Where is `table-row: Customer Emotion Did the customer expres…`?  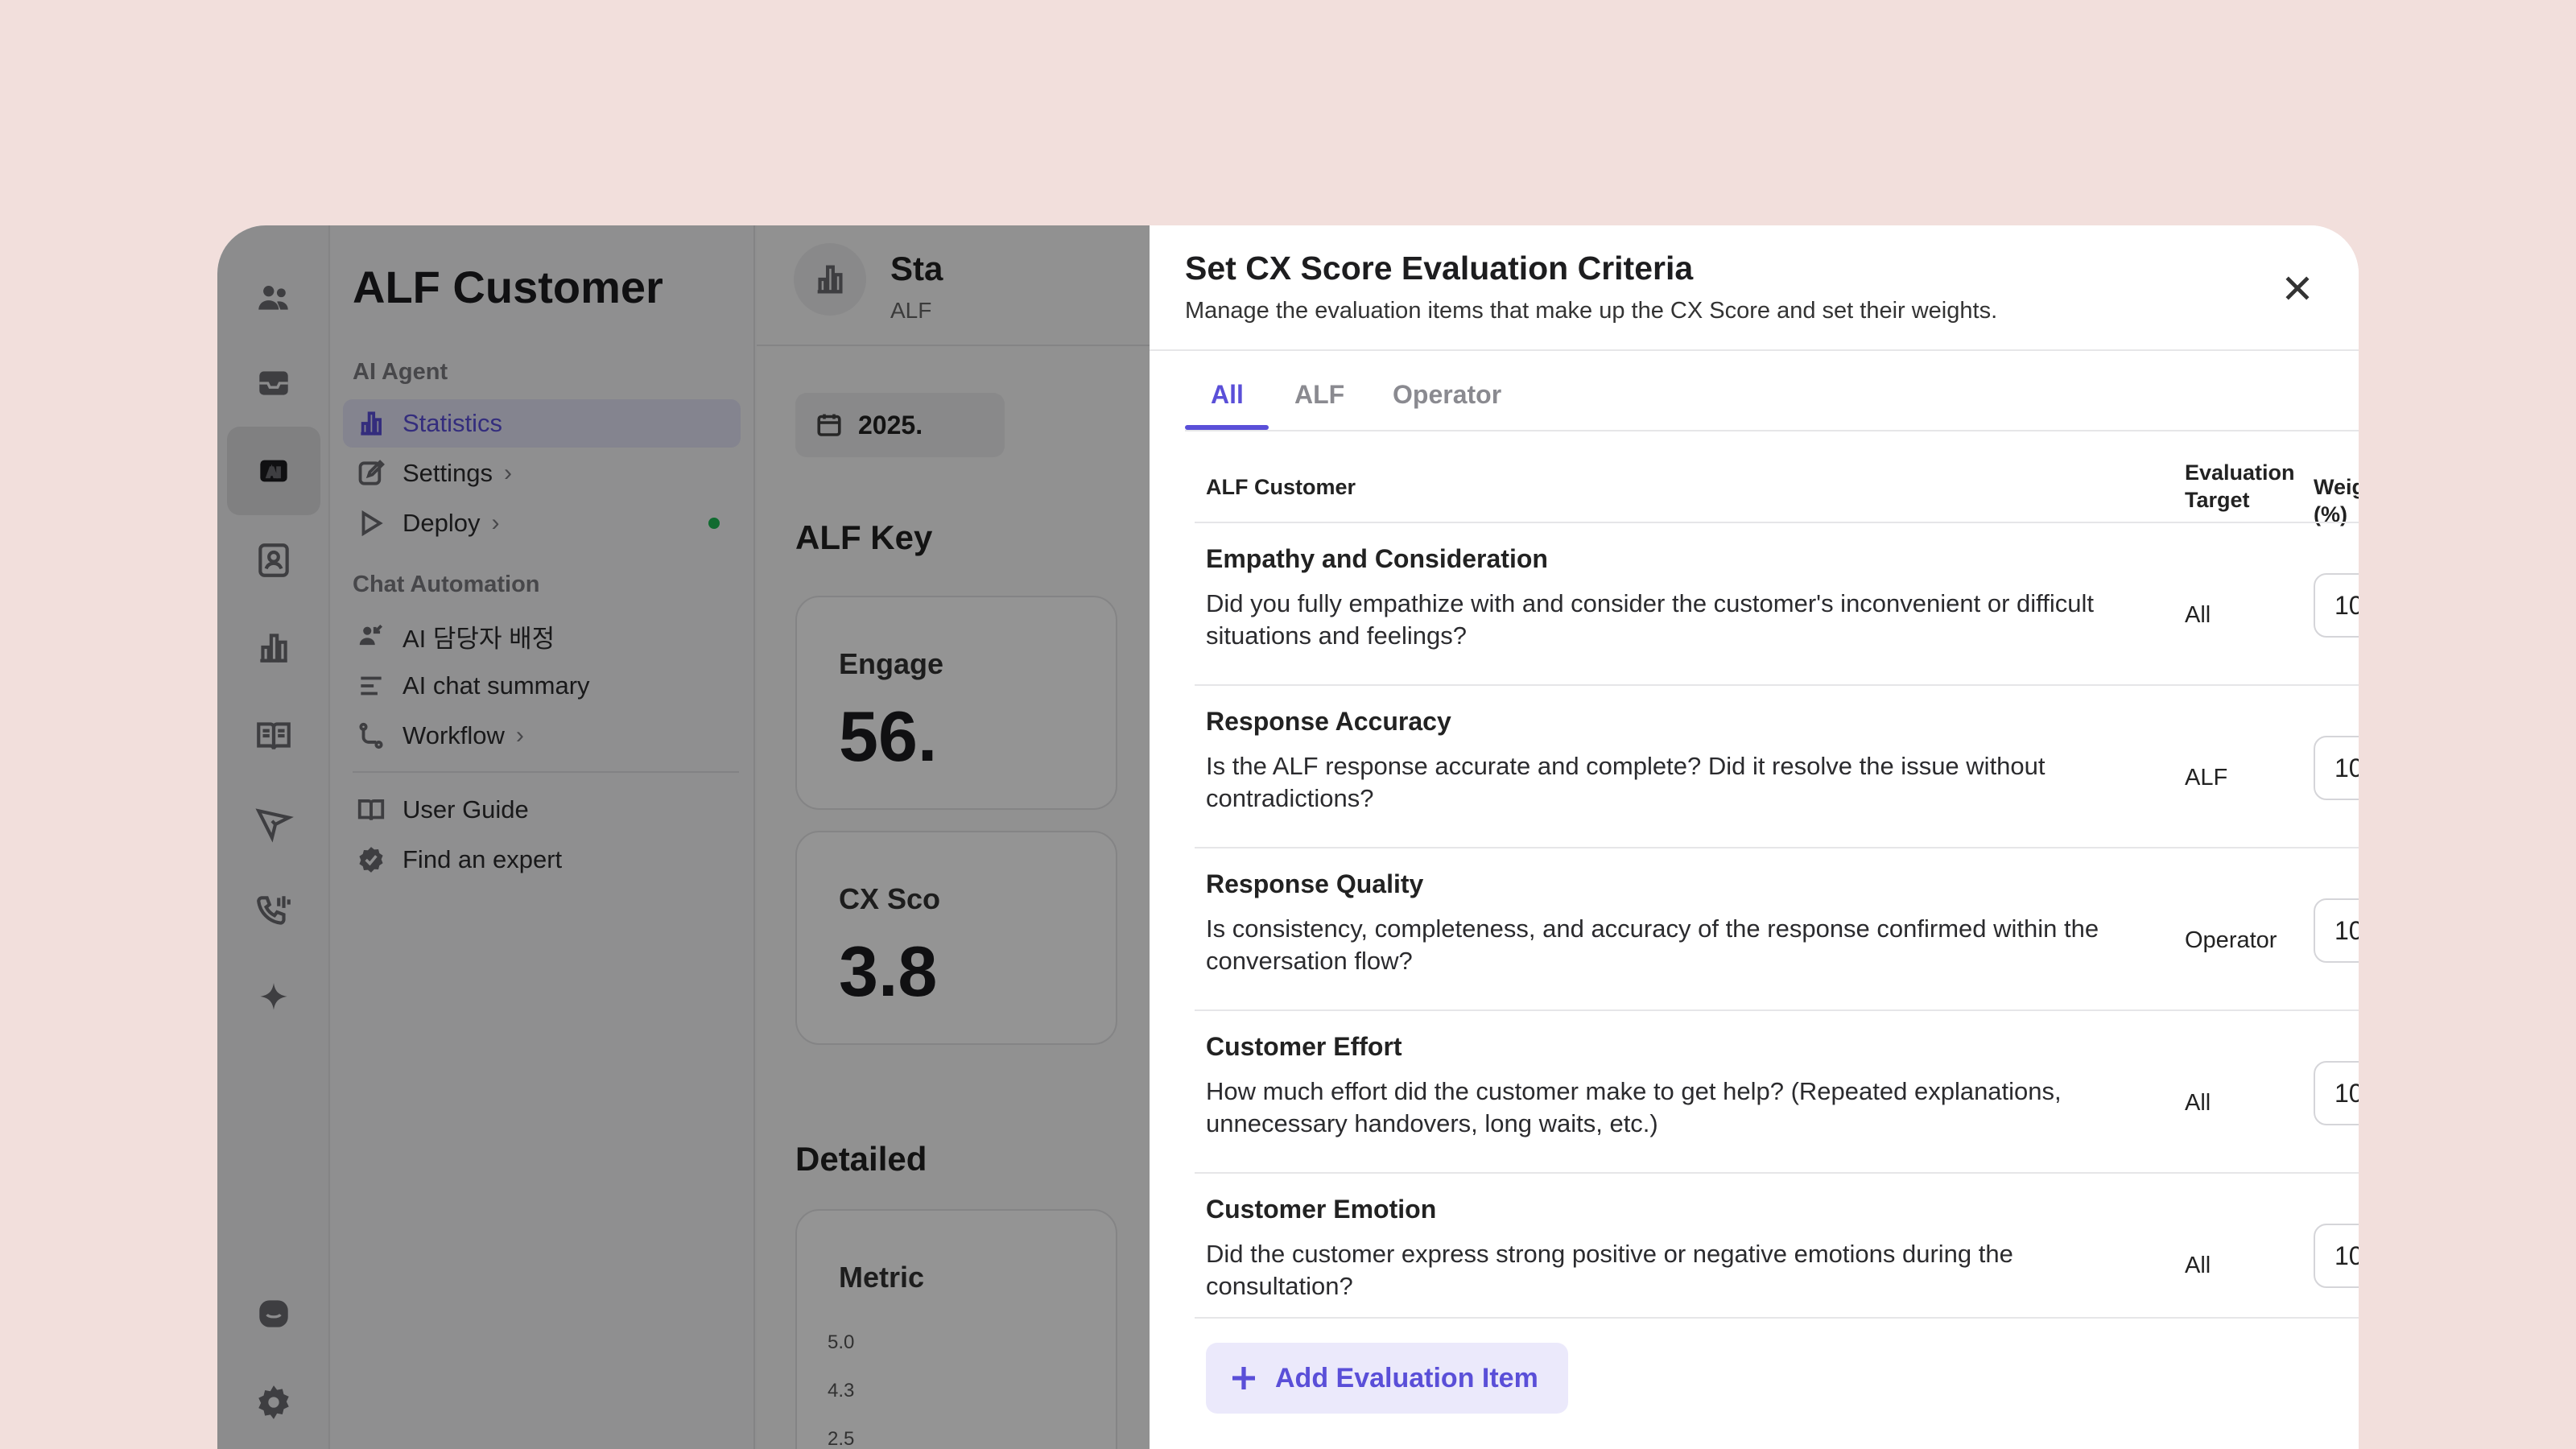
table-row: Customer Emotion Did the customer expres… is located at coordinates (1777, 1254).